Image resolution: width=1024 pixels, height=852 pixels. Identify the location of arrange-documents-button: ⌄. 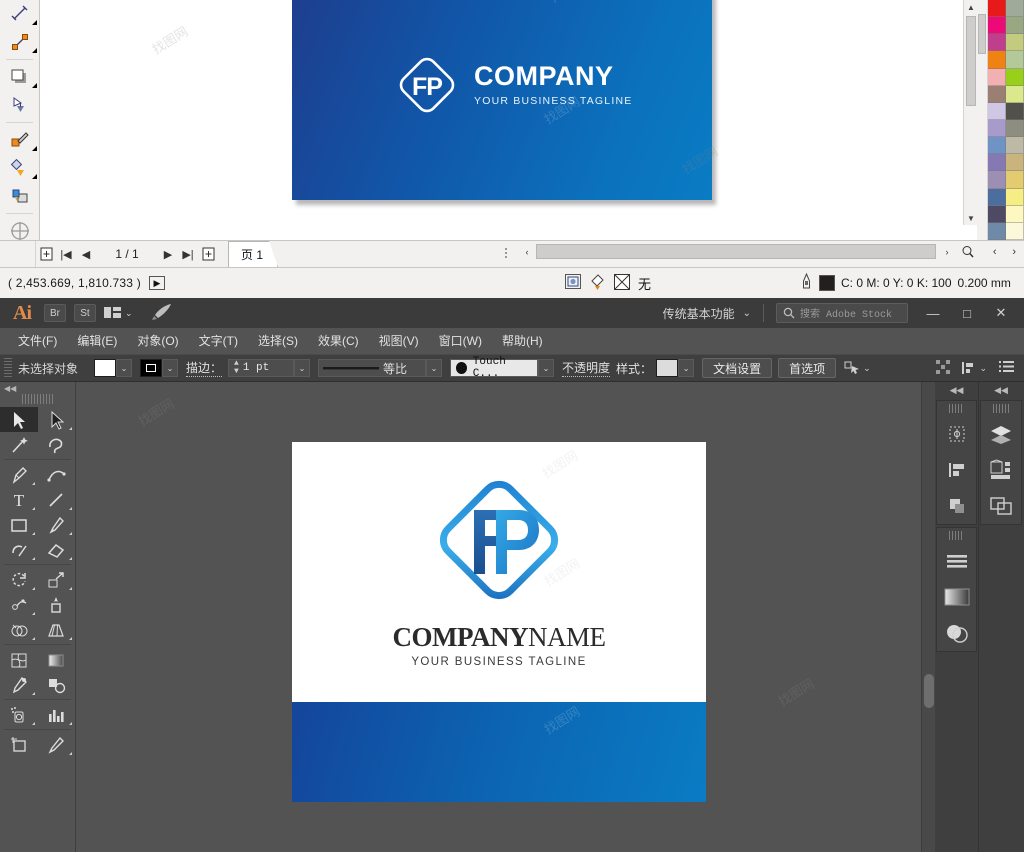
(118, 313).